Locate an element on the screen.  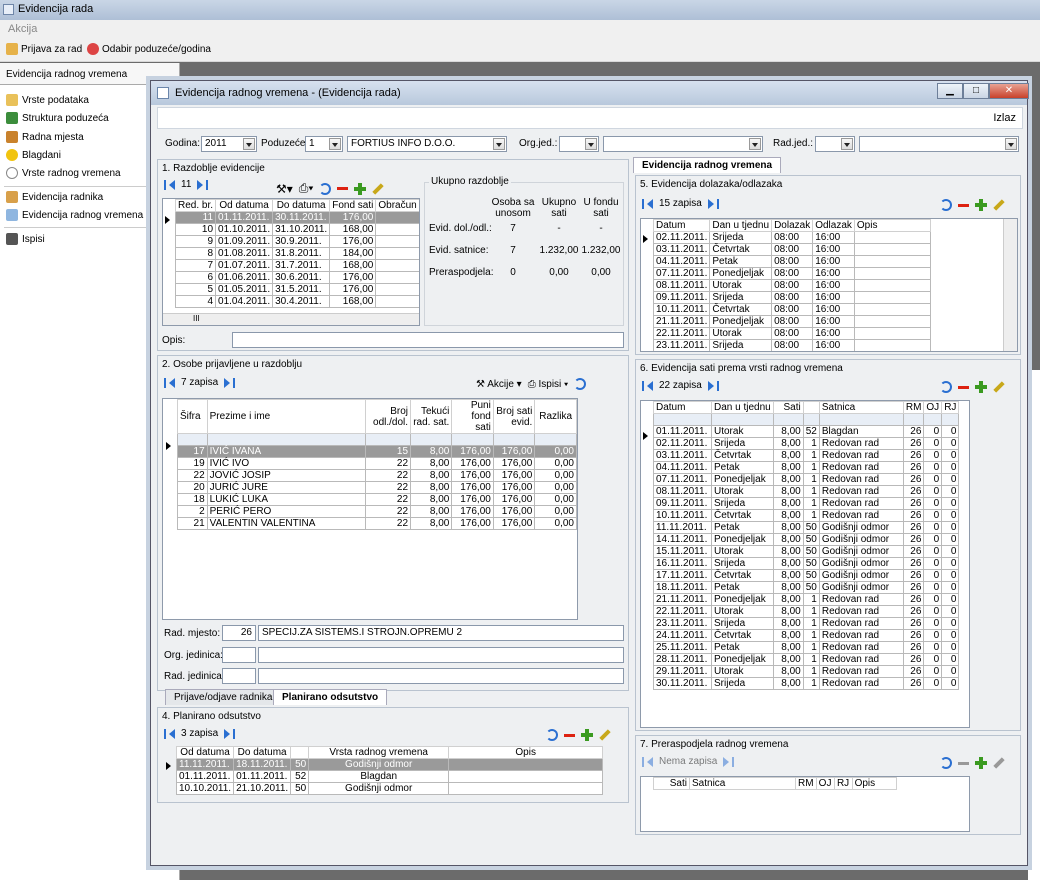
table-row: 09.11.2011. Srijeda 8,00 1 Redovan rad 26 0 0 is located at coordinates (806, 503).